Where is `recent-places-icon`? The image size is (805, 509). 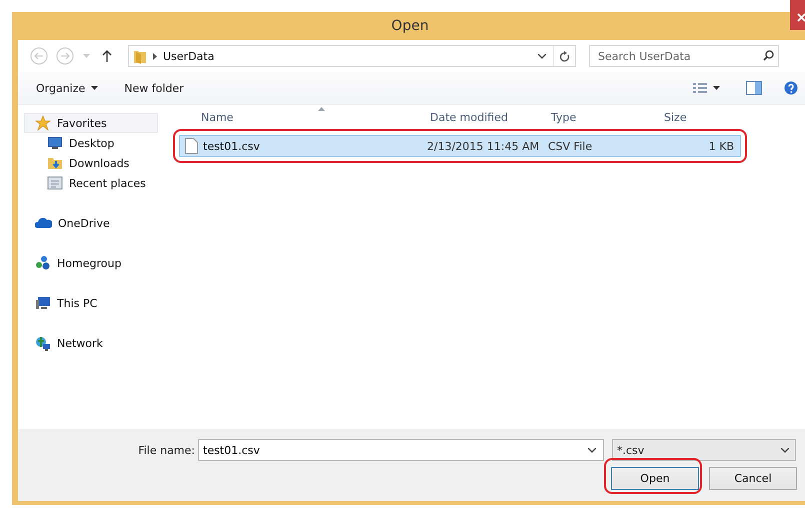
recent-places-icon is located at coordinates (55, 183).